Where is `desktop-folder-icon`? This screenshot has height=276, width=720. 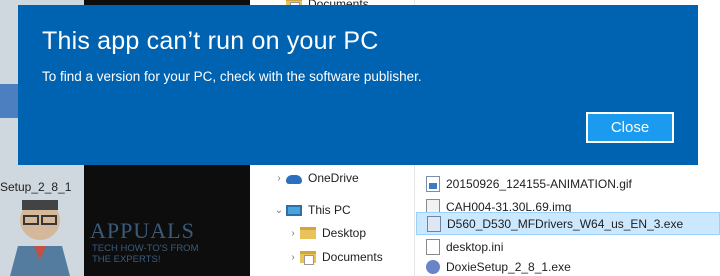 desktop-folder-icon is located at coordinates (308, 233).